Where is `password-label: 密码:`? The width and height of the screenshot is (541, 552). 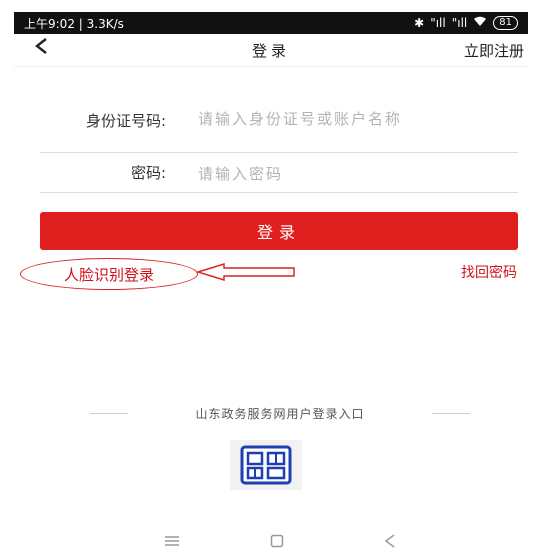 password-label: 密码: is located at coordinates (148, 173).